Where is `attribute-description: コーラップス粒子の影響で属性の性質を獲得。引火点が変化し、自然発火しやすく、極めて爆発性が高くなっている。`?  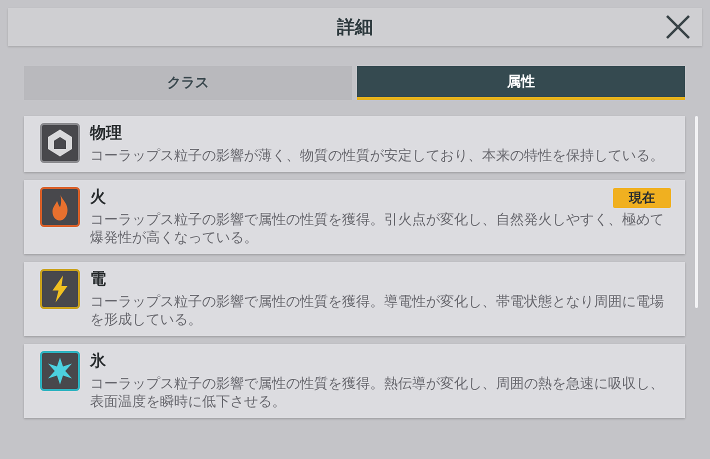 attribute-description: コーラップス粒子の影響で属性の性質を獲得。引火点が変化し、自然発火しやすく、極めて爆発性が高くなっている。 is located at coordinates (377, 229).